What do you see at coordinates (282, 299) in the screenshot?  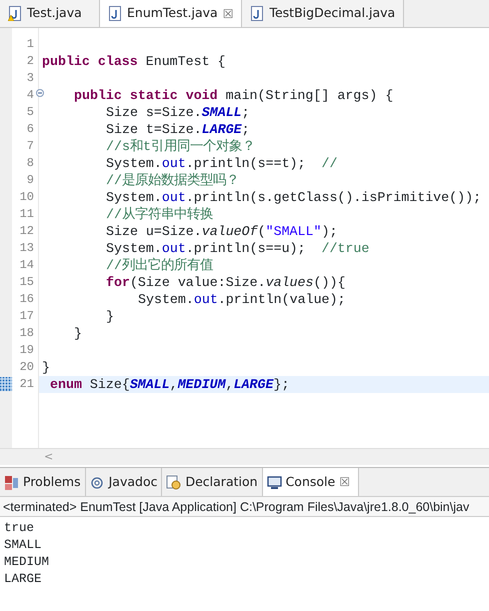 I see `code-text: .println(value);` at bounding box center [282, 299].